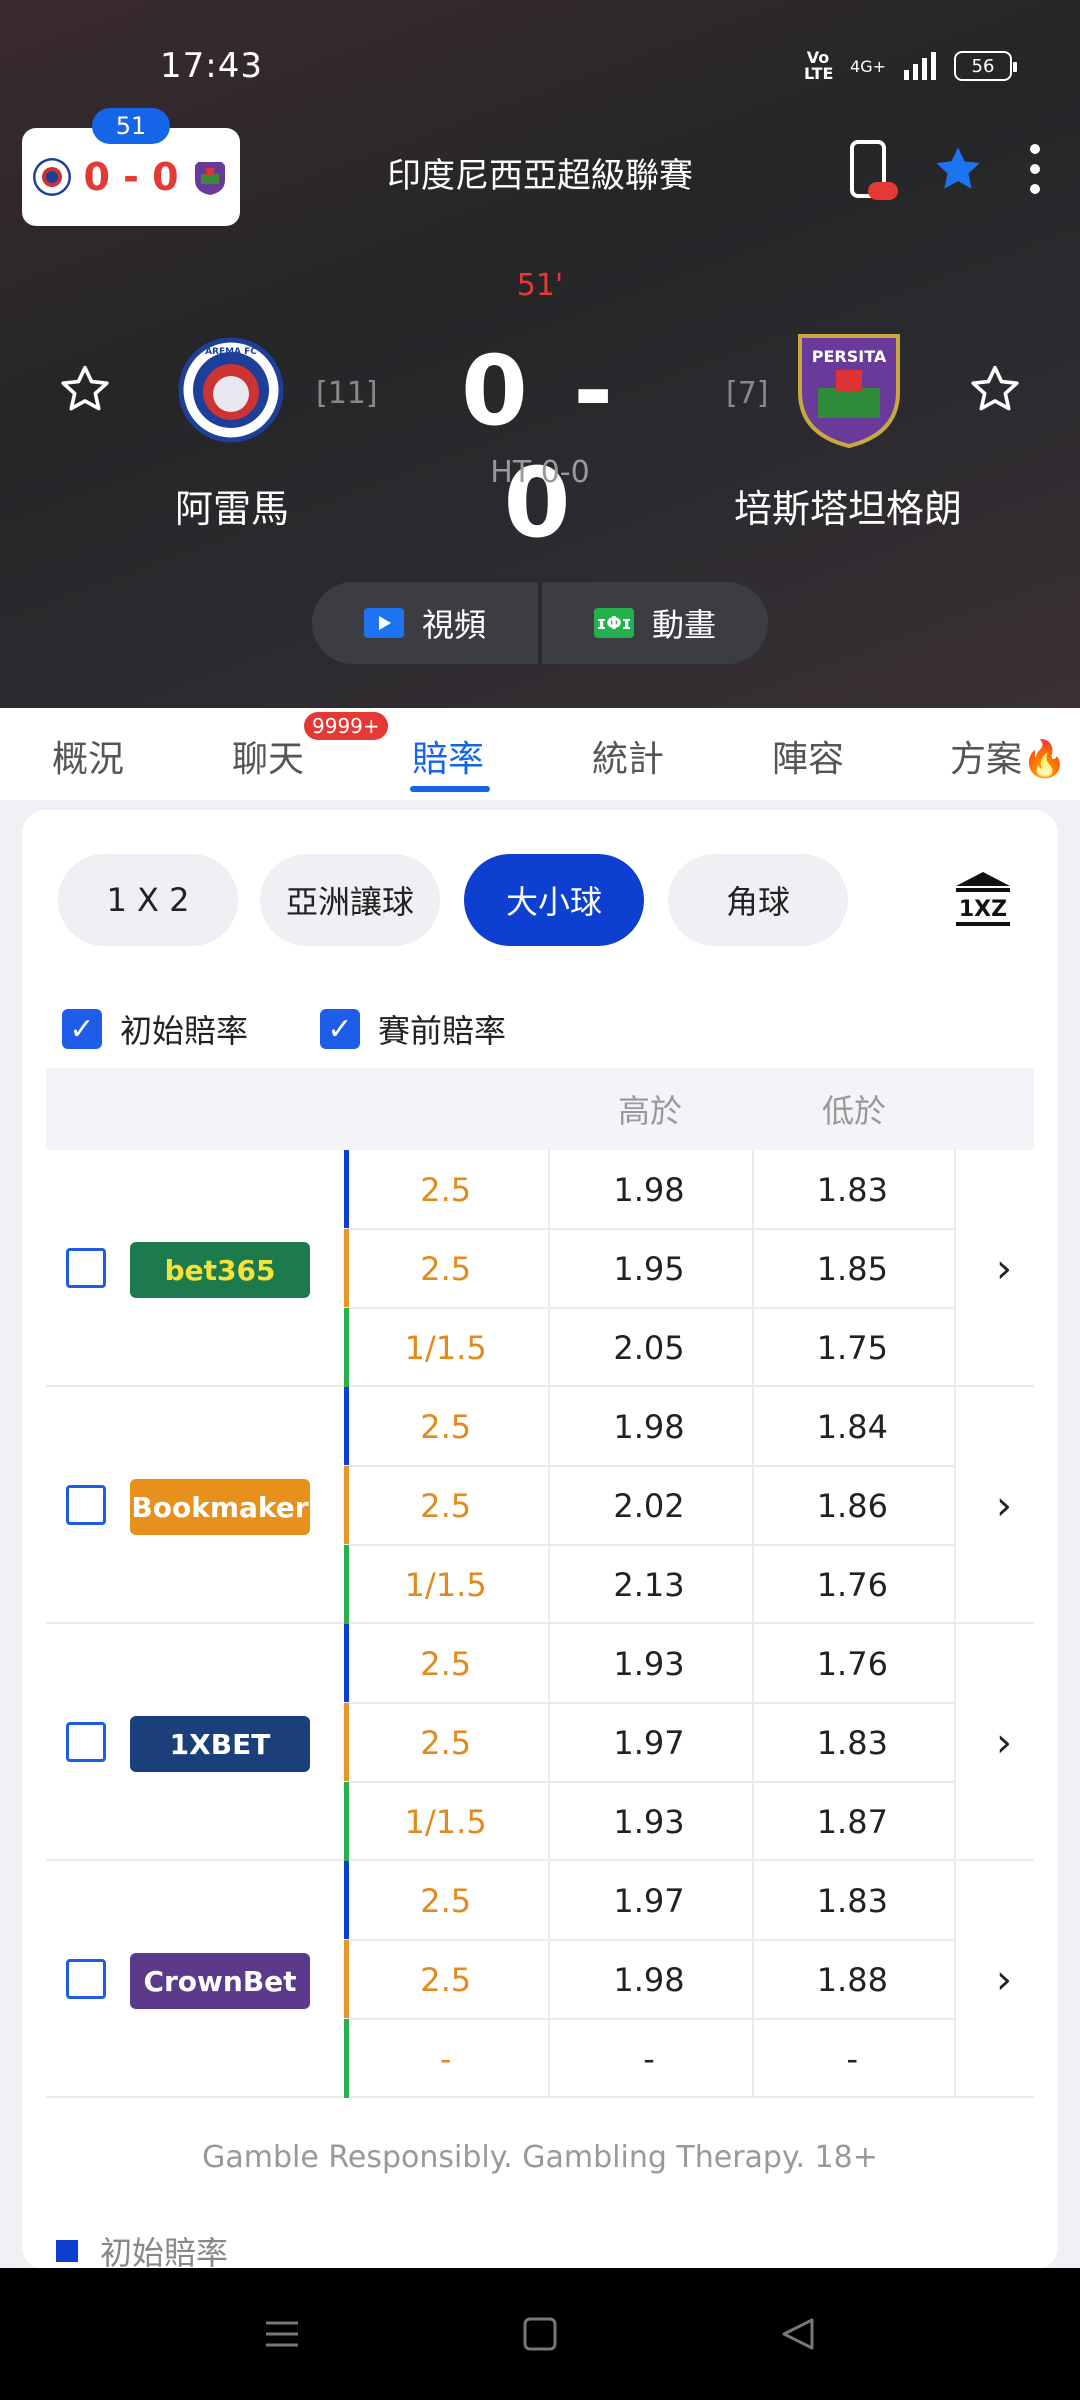 This screenshot has height=2400, width=1080. I want to click on tab-plans: 方案🔥, so click(1008, 756).